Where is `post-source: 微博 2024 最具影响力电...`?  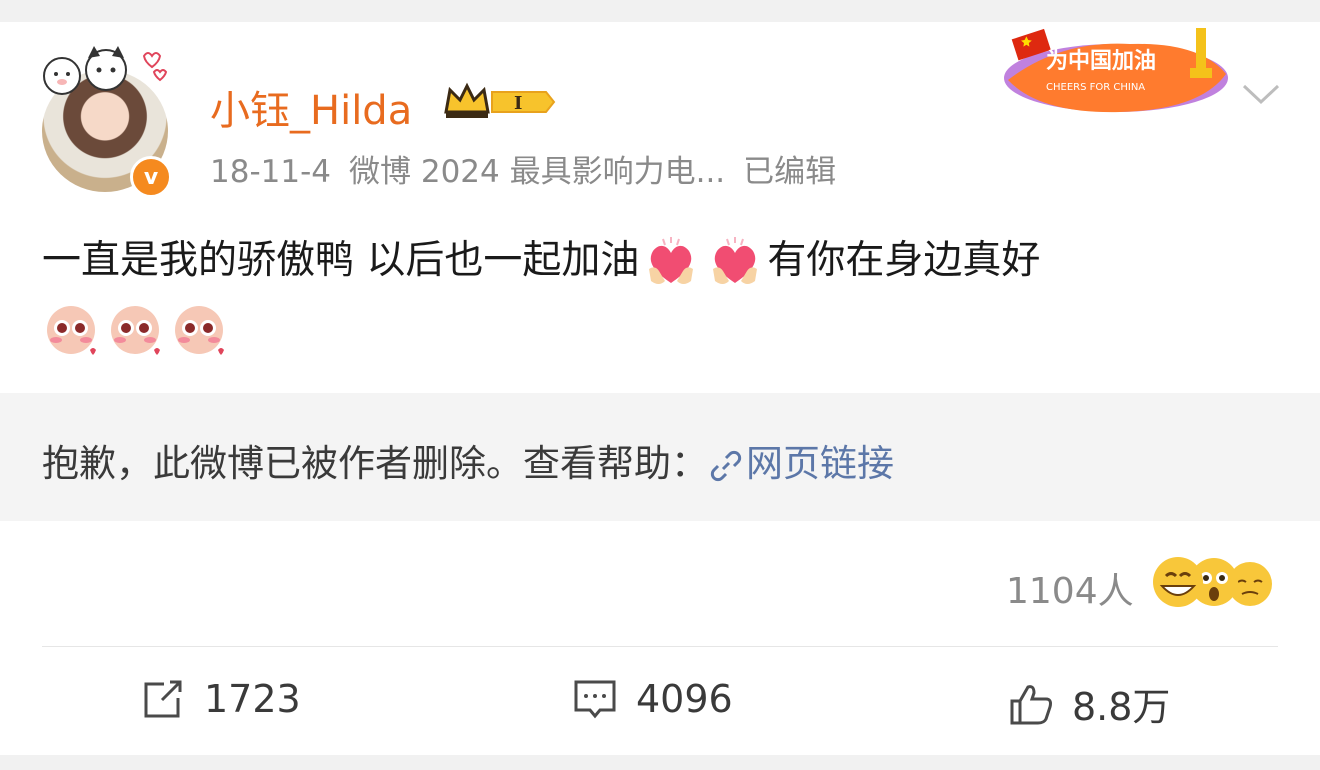
post-source: 微博 2024 最具影响力电... is located at coordinates (537, 172).